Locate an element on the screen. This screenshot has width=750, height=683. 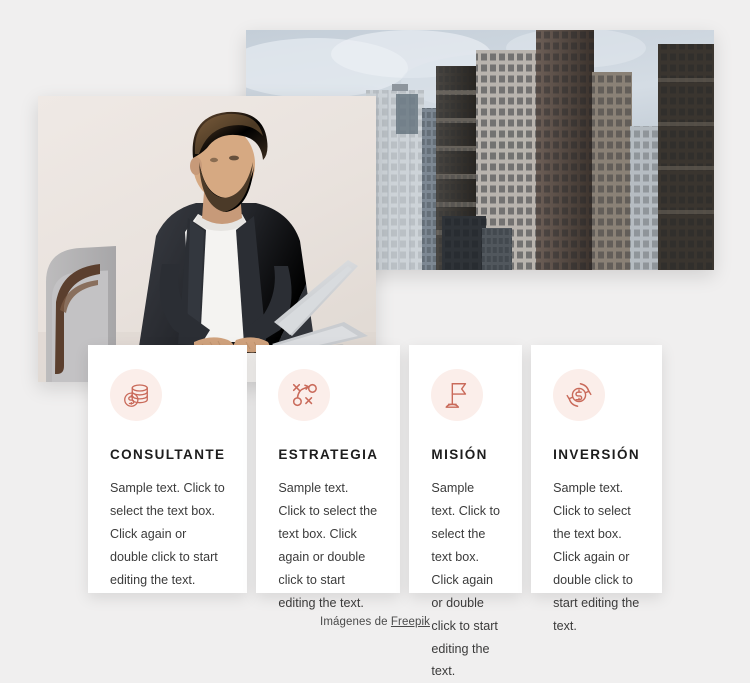
image-credit-prefix: Imágenes de is located at coordinates (355, 622).